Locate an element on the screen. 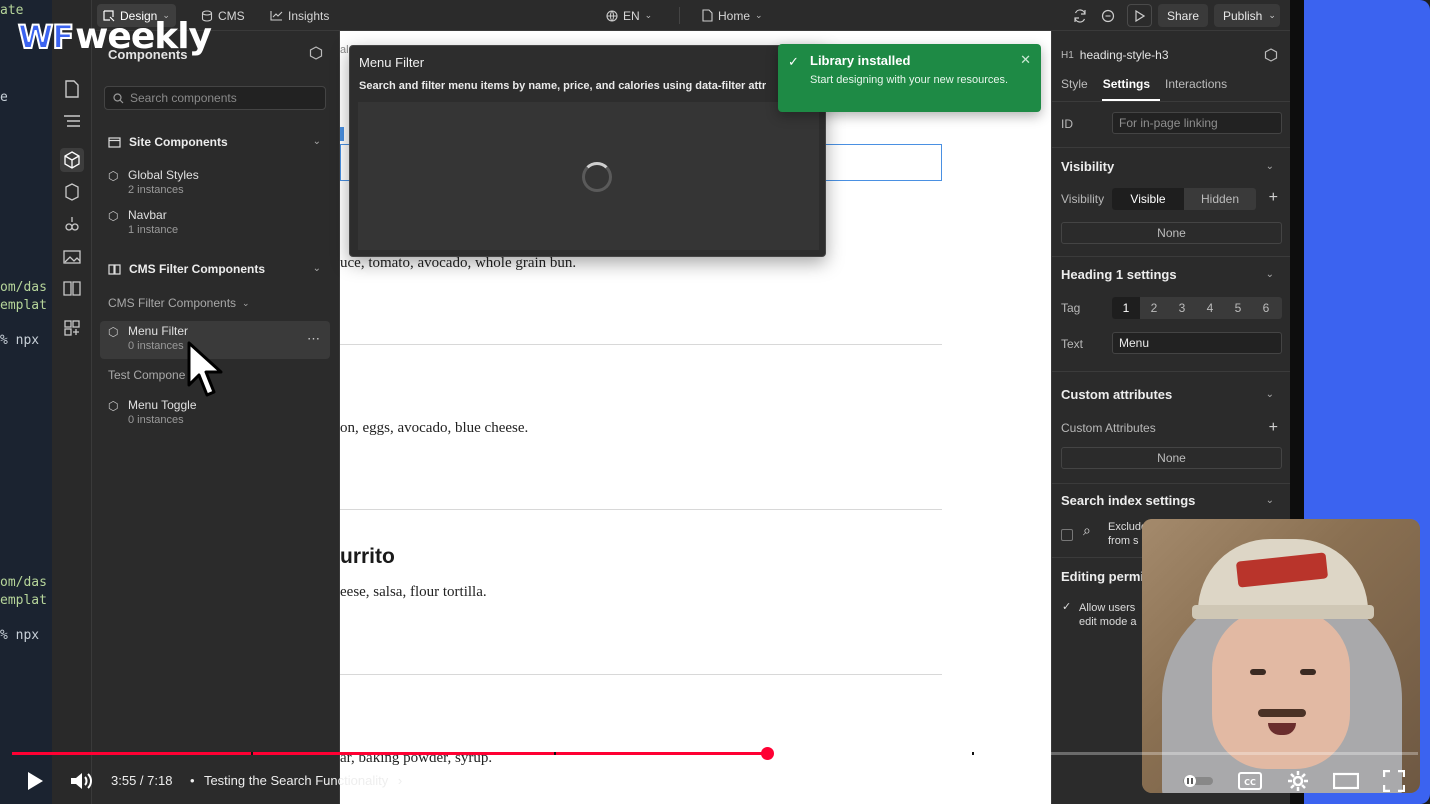 Image resolution: width=1430 pixels, height=804 pixels. chapter-title: • Testing the Search Functionality › is located at coordinates (296, 780).